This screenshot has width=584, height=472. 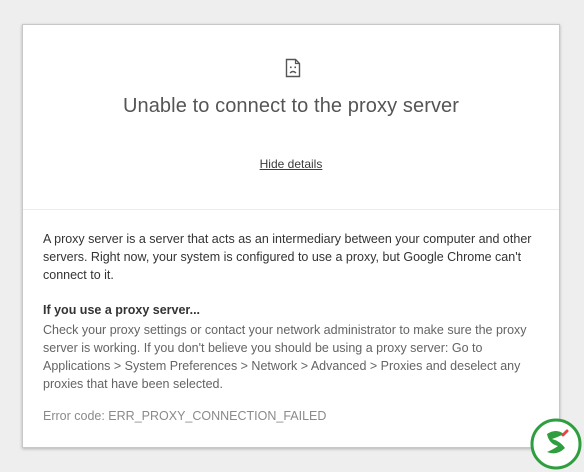 I want to click on hide-details-link: Hide details, so click(x=291, y=164).